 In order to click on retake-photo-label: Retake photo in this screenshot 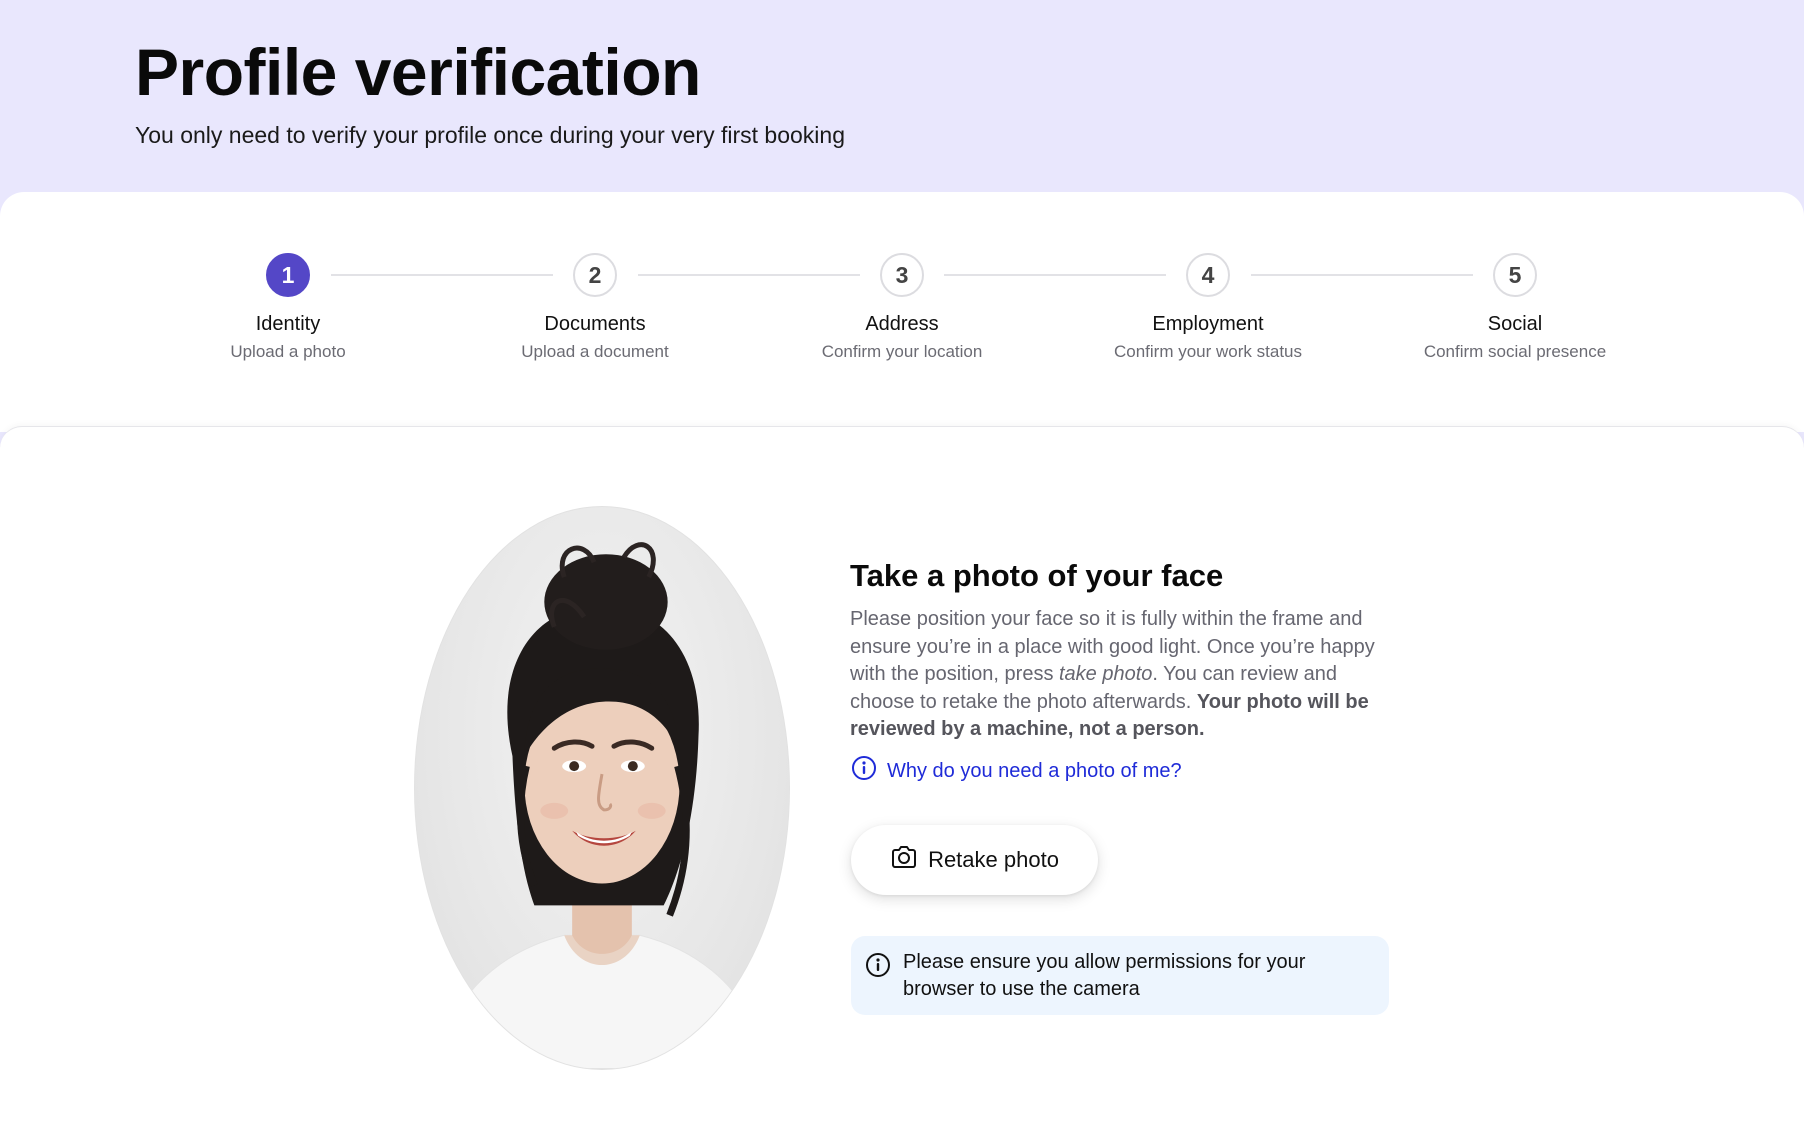, I will do `click(993, 859)`.